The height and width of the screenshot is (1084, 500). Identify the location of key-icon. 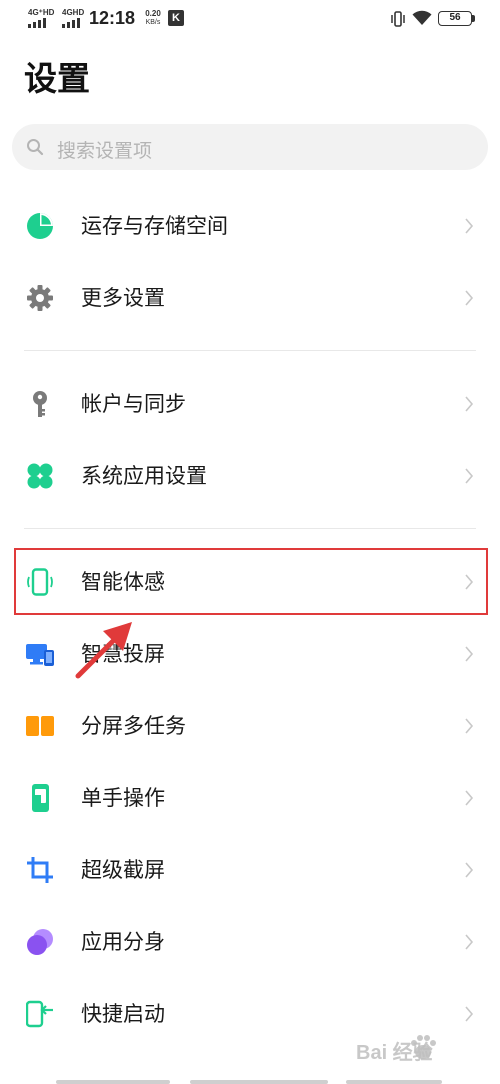
(40, 404).